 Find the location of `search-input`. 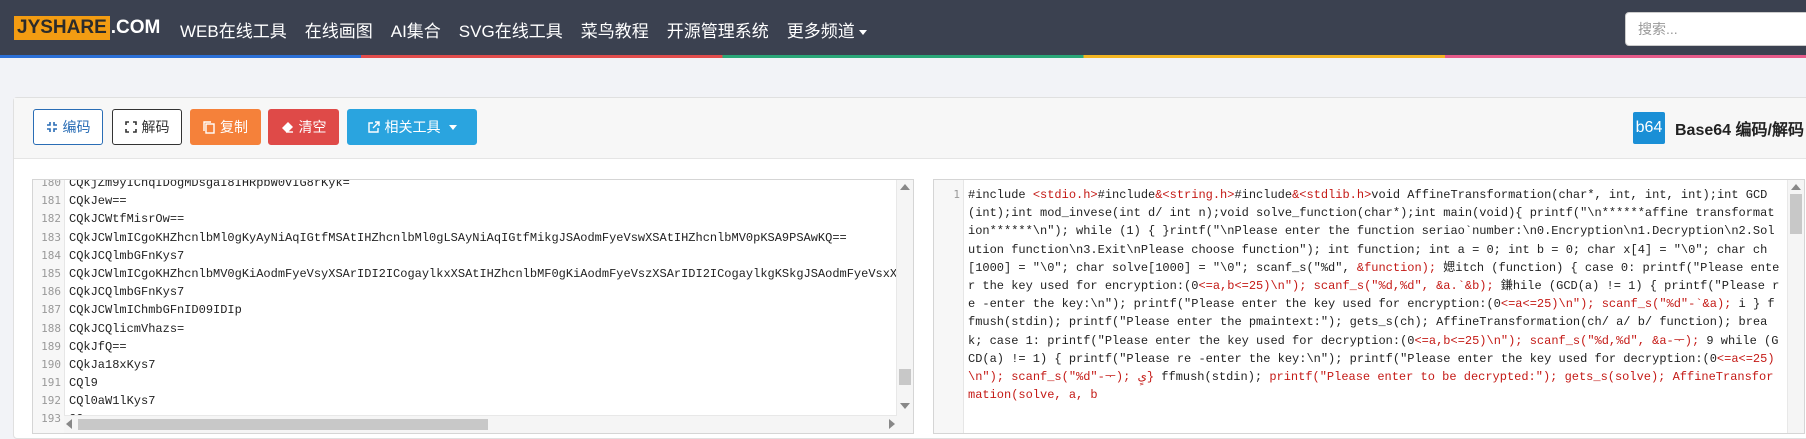

search-input is located at coordinates (1716, 29).